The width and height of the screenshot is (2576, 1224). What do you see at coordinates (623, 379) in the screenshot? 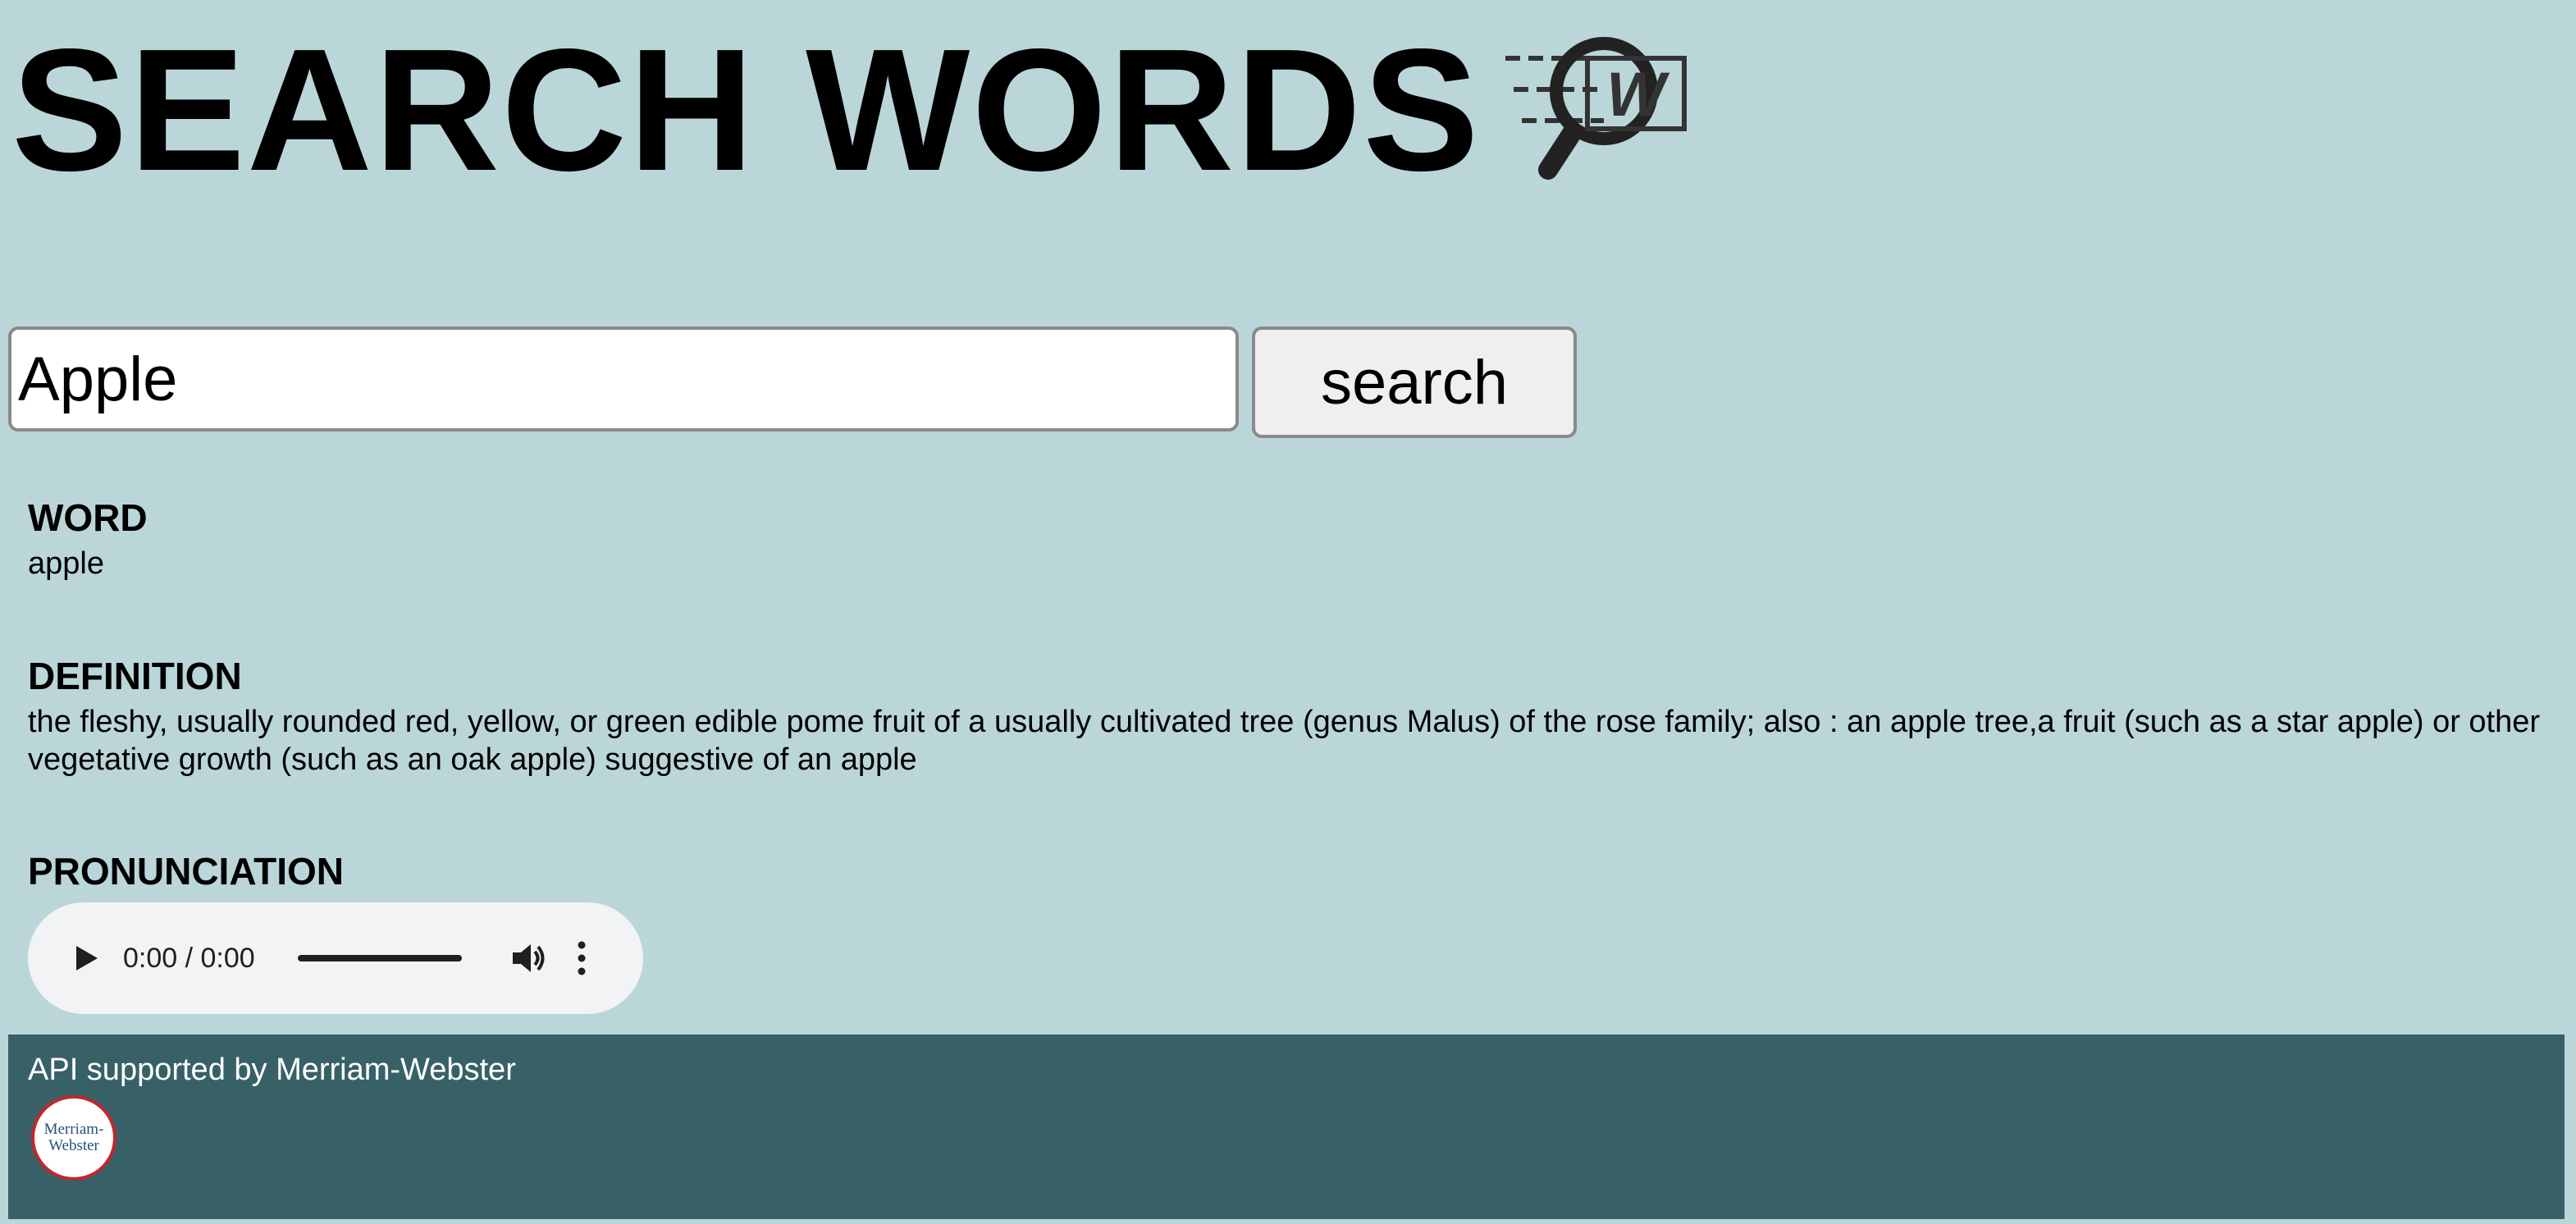
I see `search-input` at bounding box center [623, 379].